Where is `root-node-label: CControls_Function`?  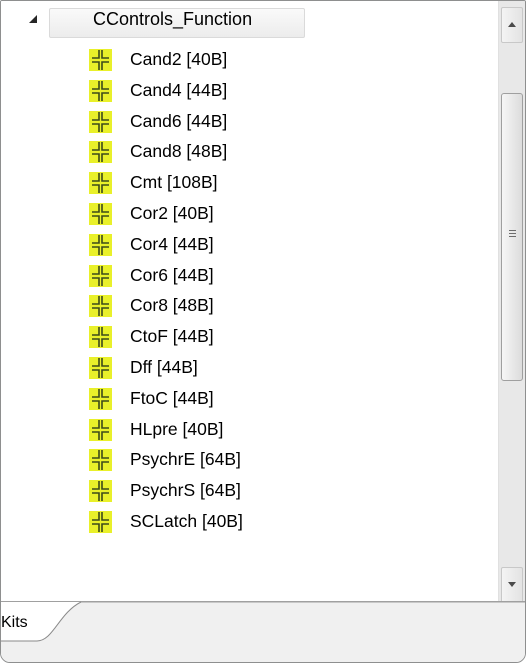
root-node-label: CControls_Function is located at coordinates (173, 19).